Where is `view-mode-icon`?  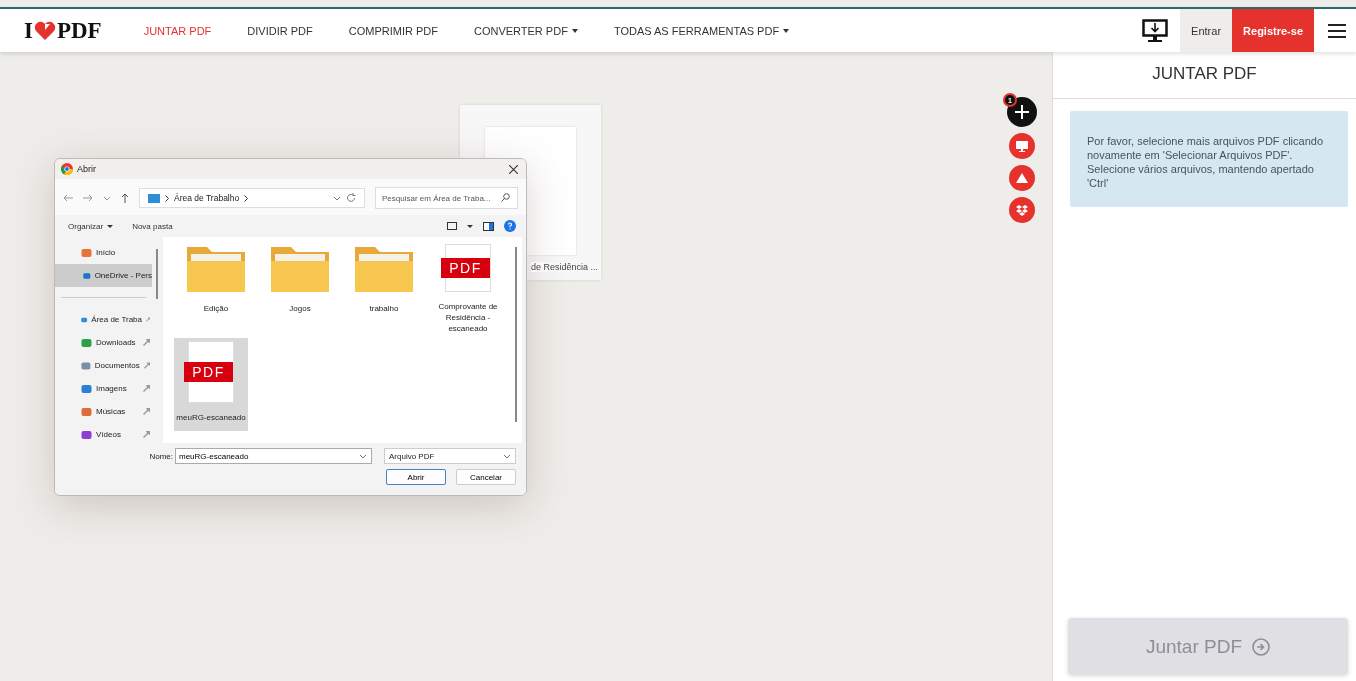 view-mode-icon is located at coordinates (452, 226).